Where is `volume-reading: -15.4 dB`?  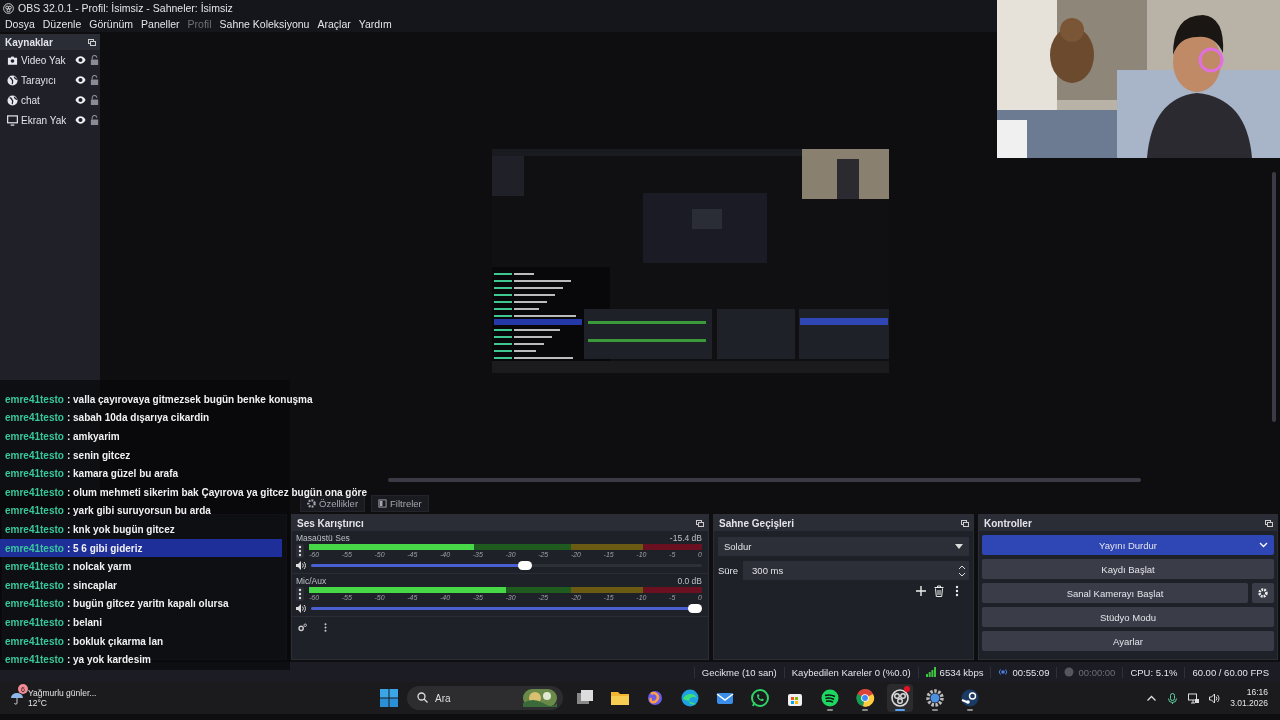
volume-reading: -15.4 dB is located at coordinates (685, 538).